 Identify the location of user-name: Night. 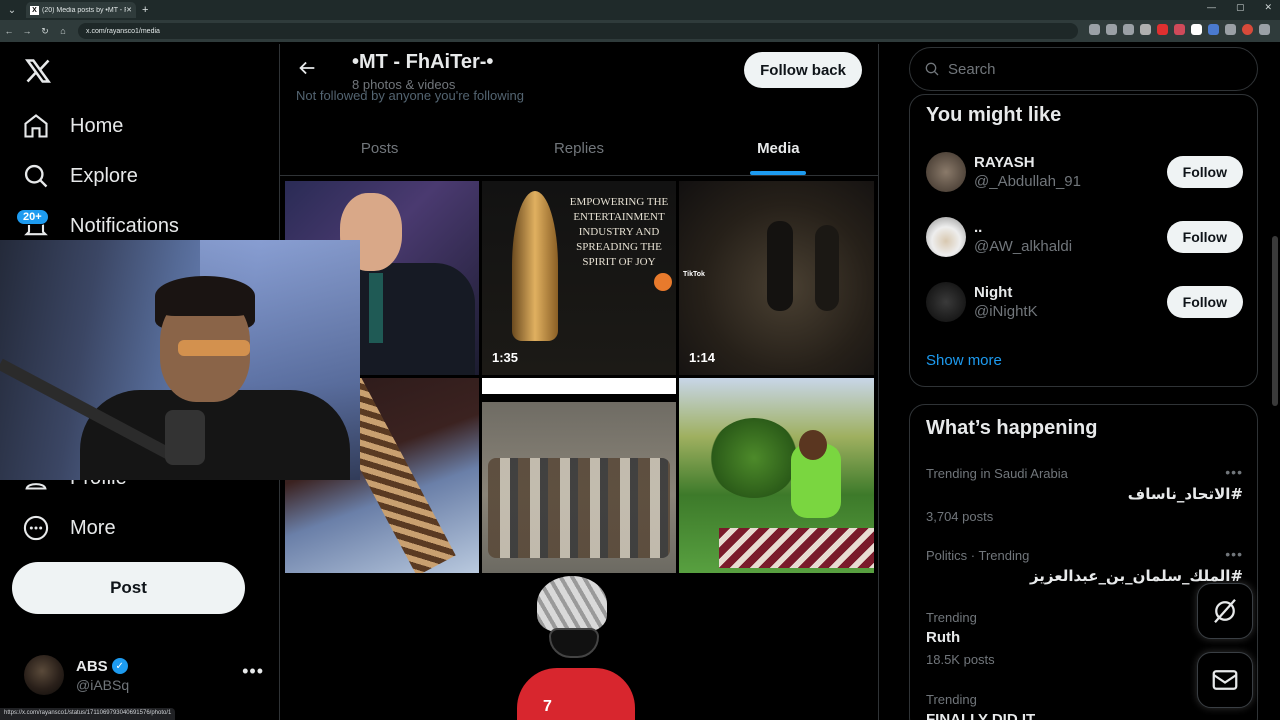
(993, 292).